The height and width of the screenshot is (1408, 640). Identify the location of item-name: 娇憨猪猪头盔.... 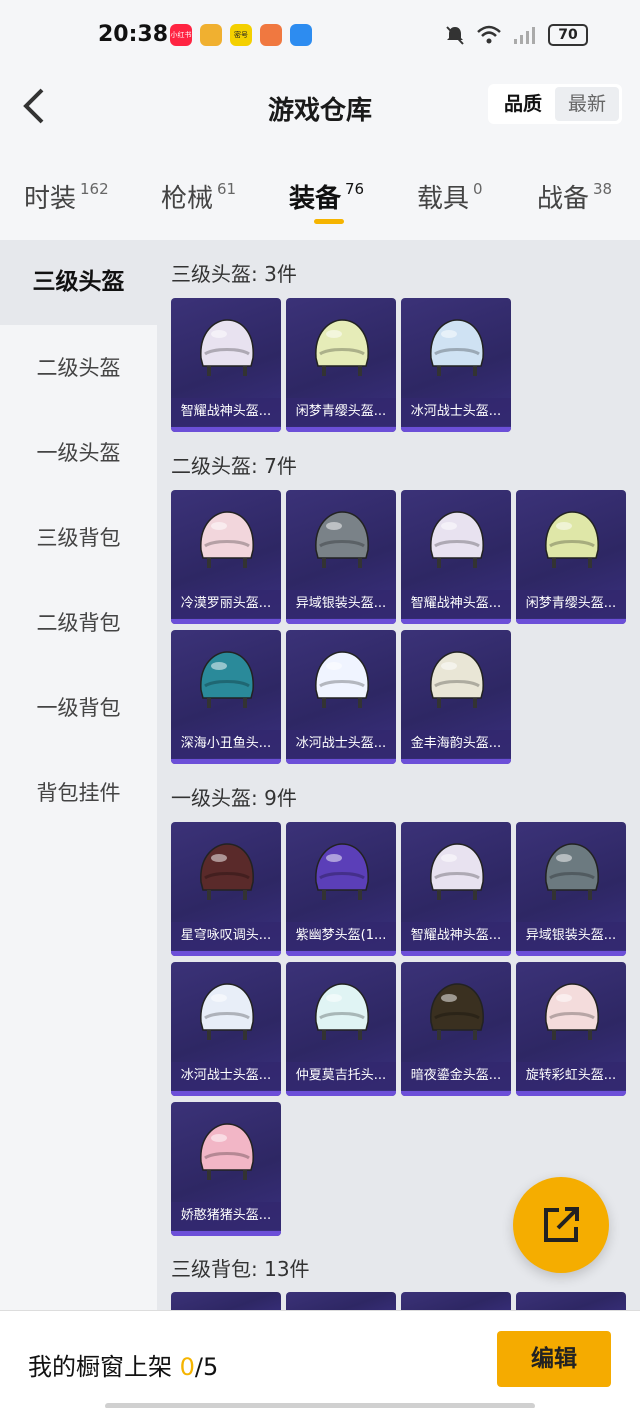
(226, 1216).